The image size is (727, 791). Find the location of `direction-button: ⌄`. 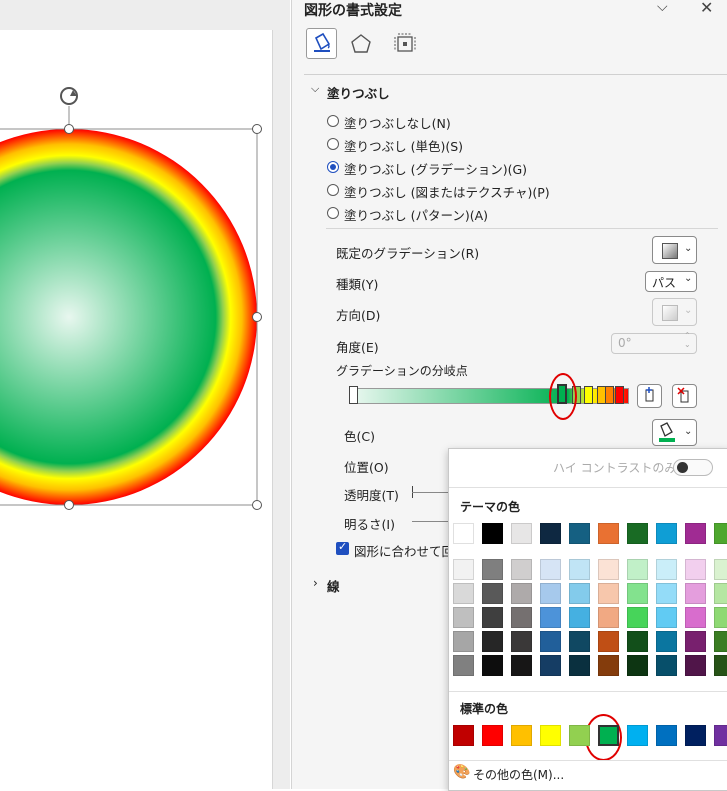

direction-button: ⌄ is located at coordinates (674, 312).